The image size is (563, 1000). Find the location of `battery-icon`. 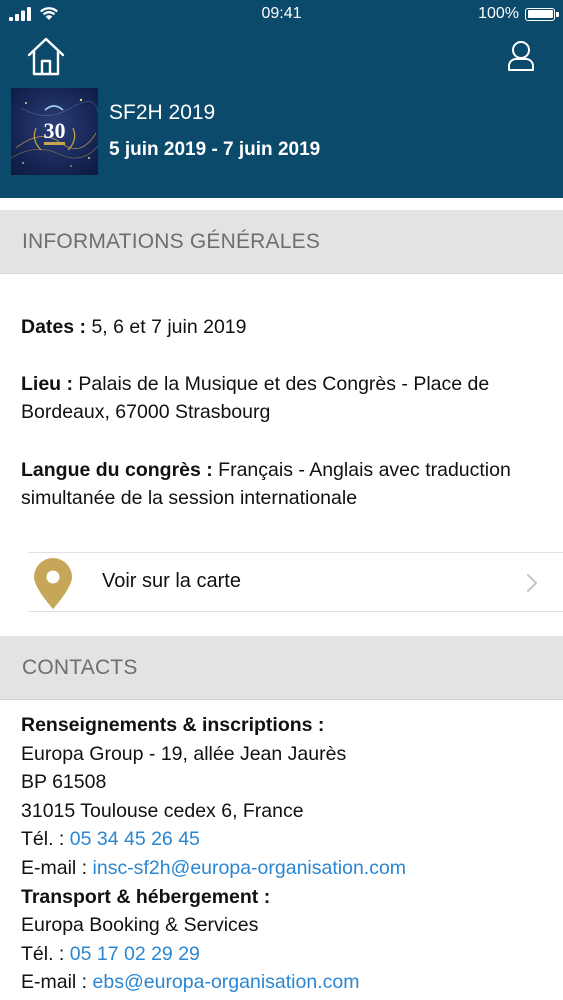

battery-icon is located at coordinates (542, 14).